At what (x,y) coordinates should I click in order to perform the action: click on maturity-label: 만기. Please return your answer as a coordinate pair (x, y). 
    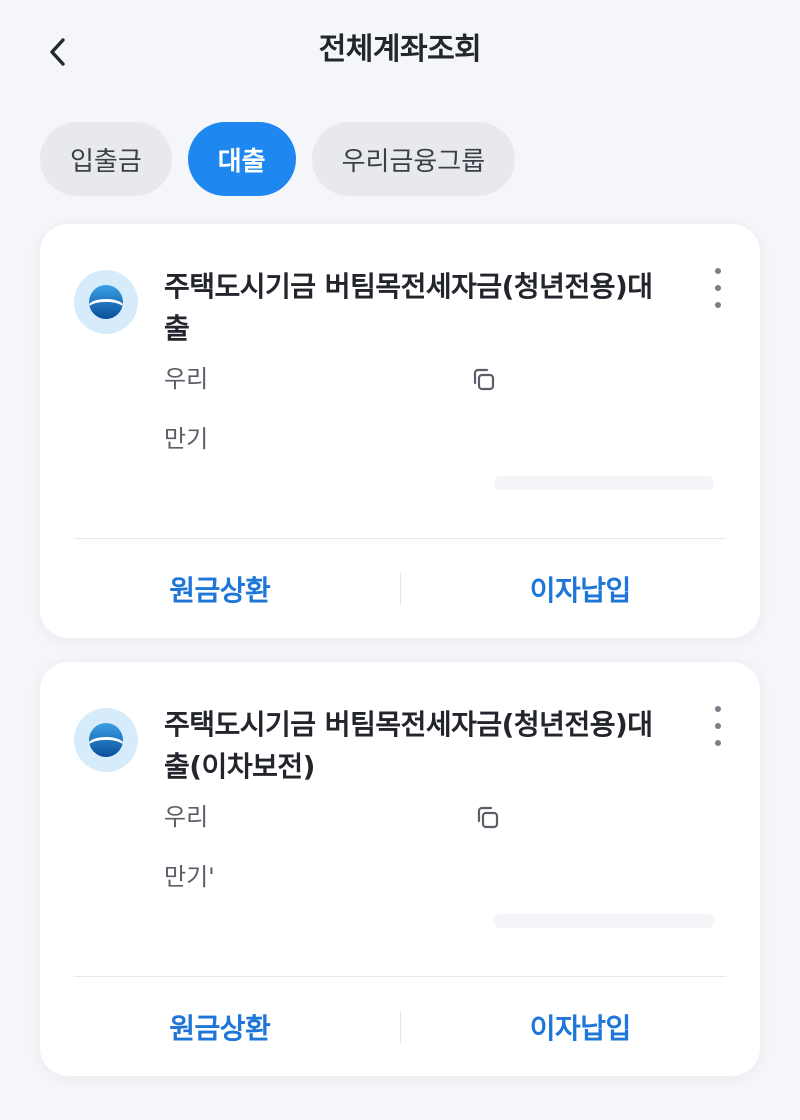
    Looking at the image, I should click on (186, 439).